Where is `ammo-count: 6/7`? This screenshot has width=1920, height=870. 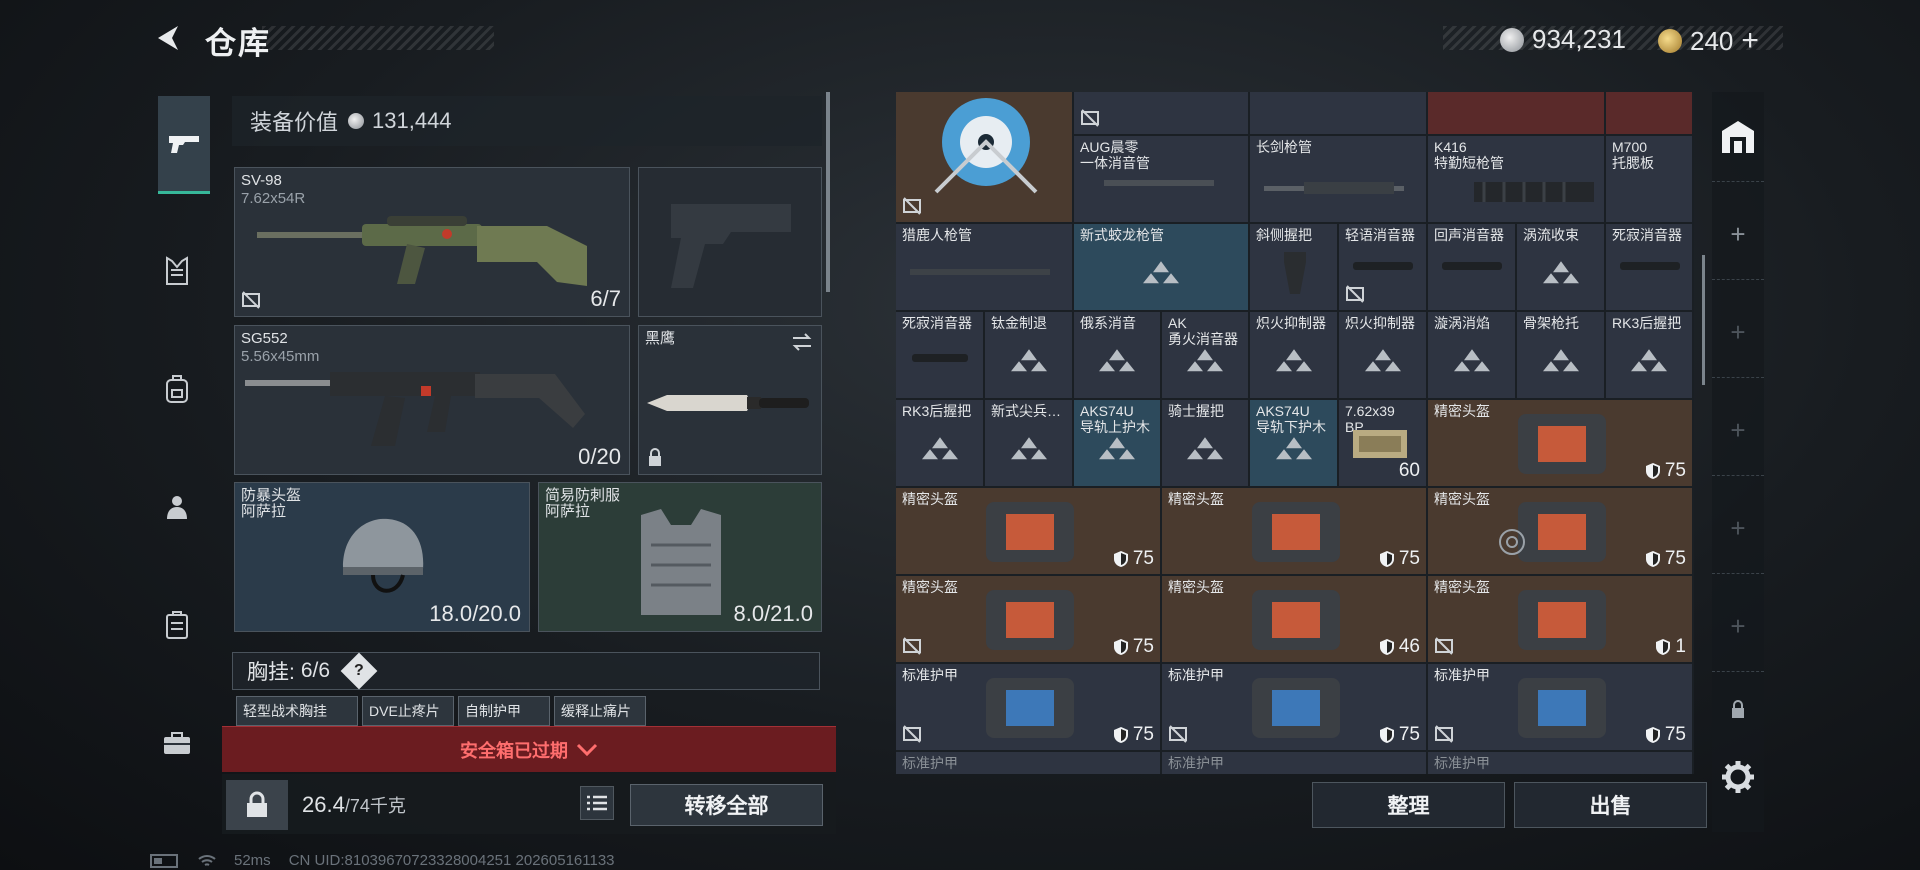
ammo-count: 6/7 is located at coordinates (605, 298).